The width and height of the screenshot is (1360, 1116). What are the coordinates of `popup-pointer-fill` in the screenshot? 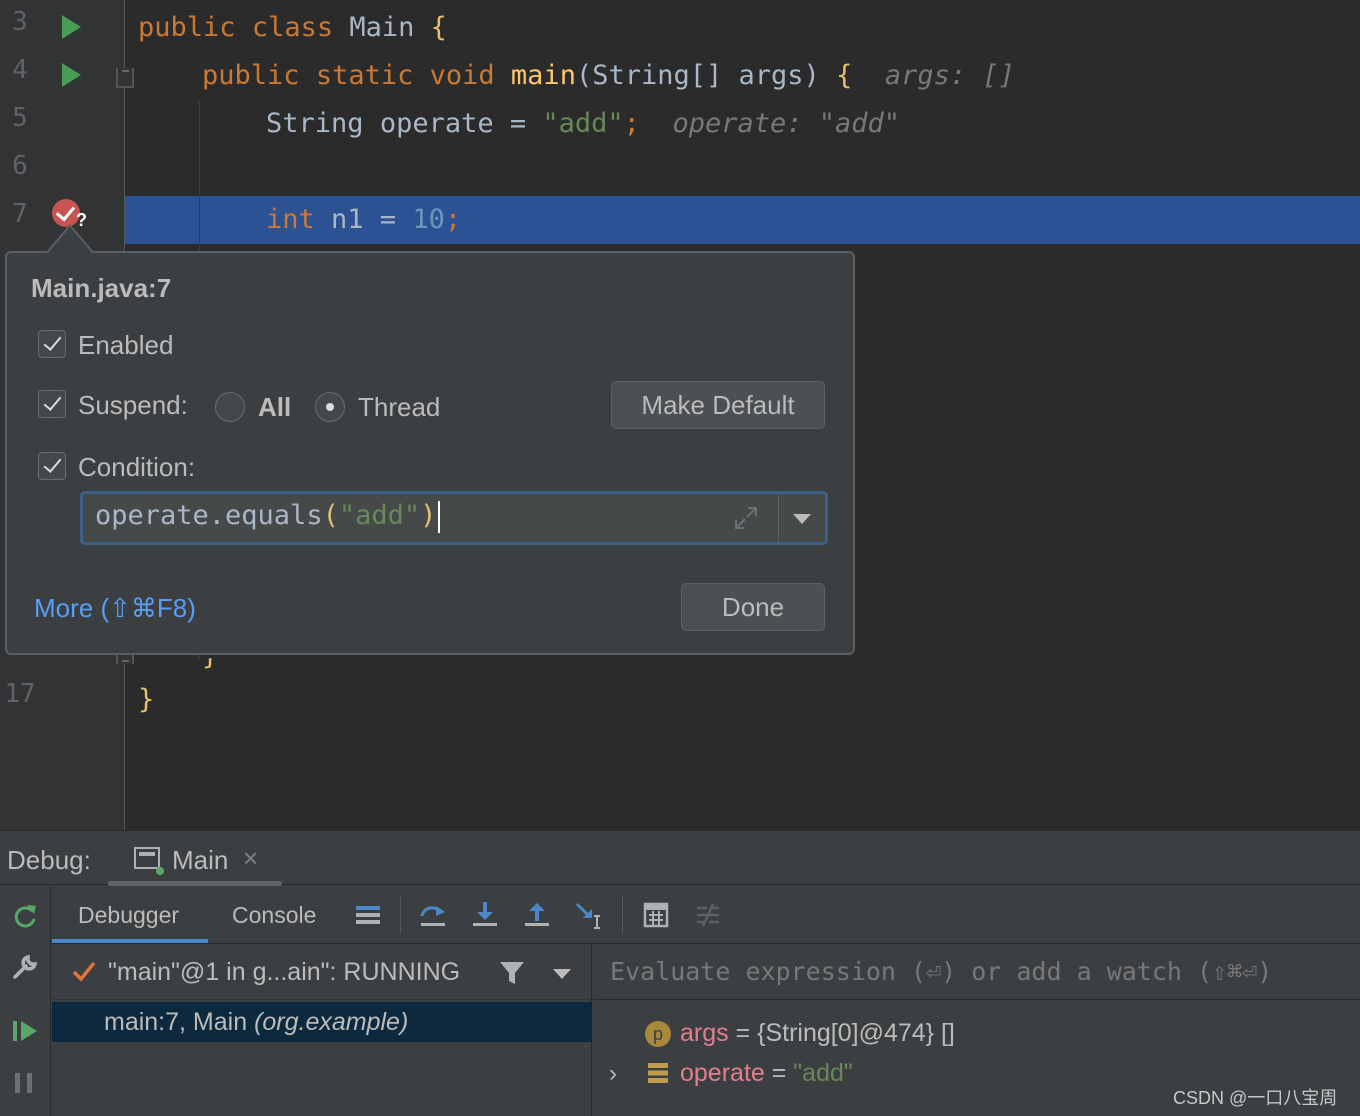 It's located at (70, 240).